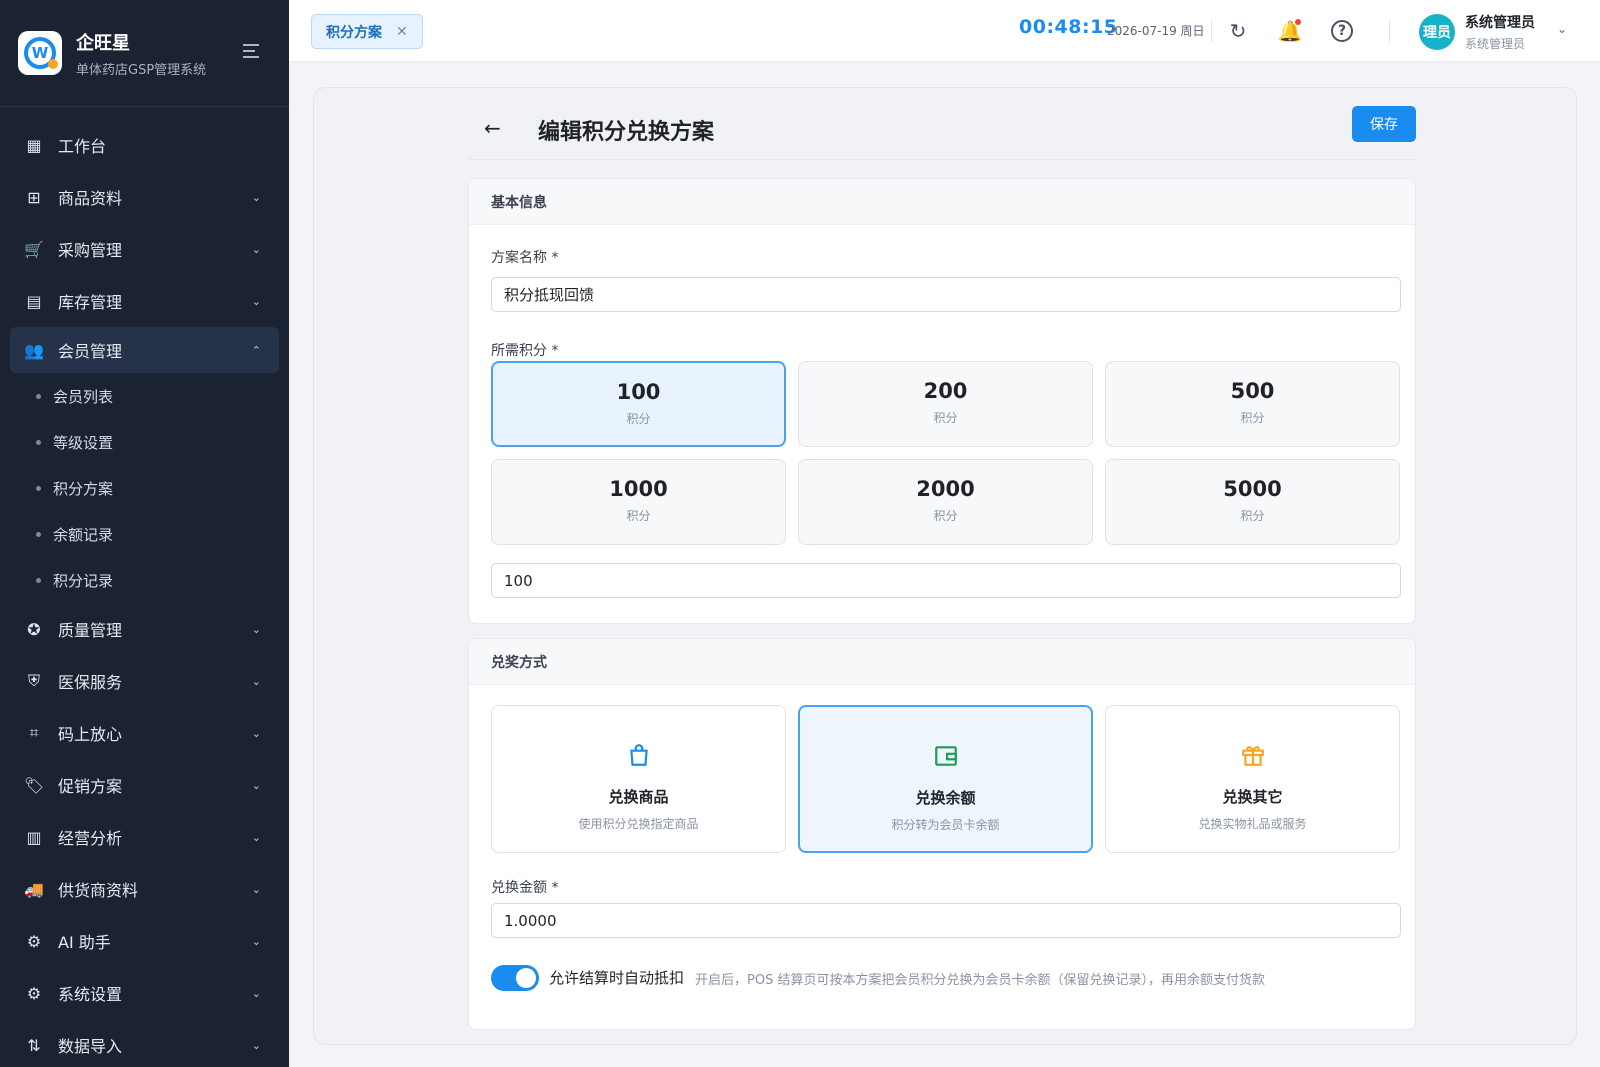 The image size is (1600, 1067). Describe the element at coordinates (1290, 31) in the screenshot. I see `bell-icon: 🔔` at that location.